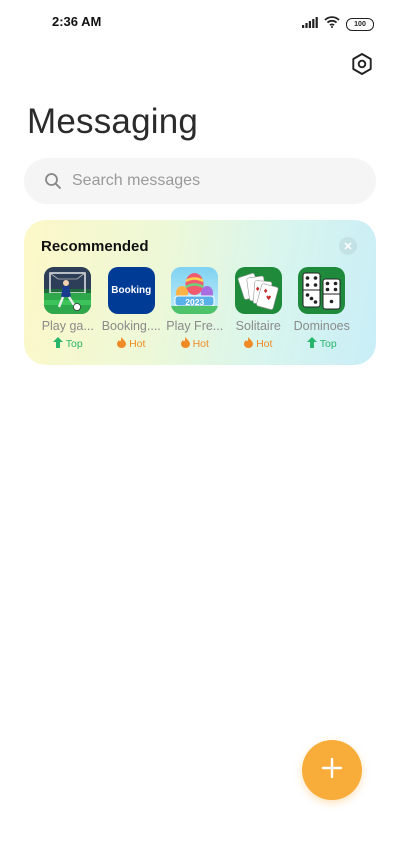 Image resolution: width=400 pixels, height=866 pixels. I want to click on easter-game-icon: 2023, so click(195, 290).